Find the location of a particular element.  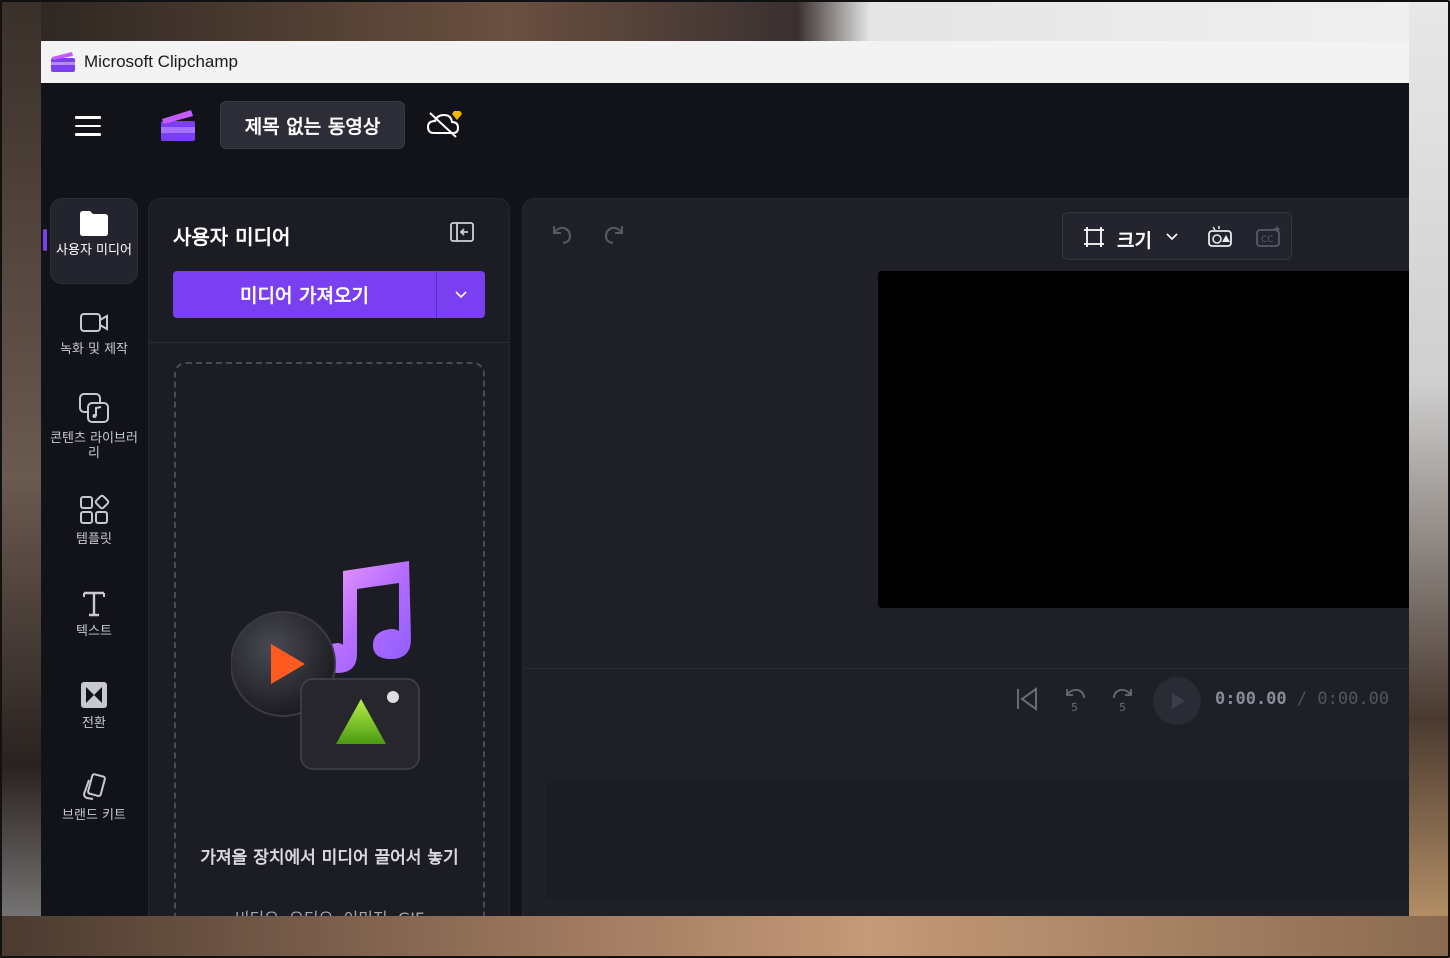

window-titlebar: Microsoft Clipchamp is located at coordinates (725, 62).